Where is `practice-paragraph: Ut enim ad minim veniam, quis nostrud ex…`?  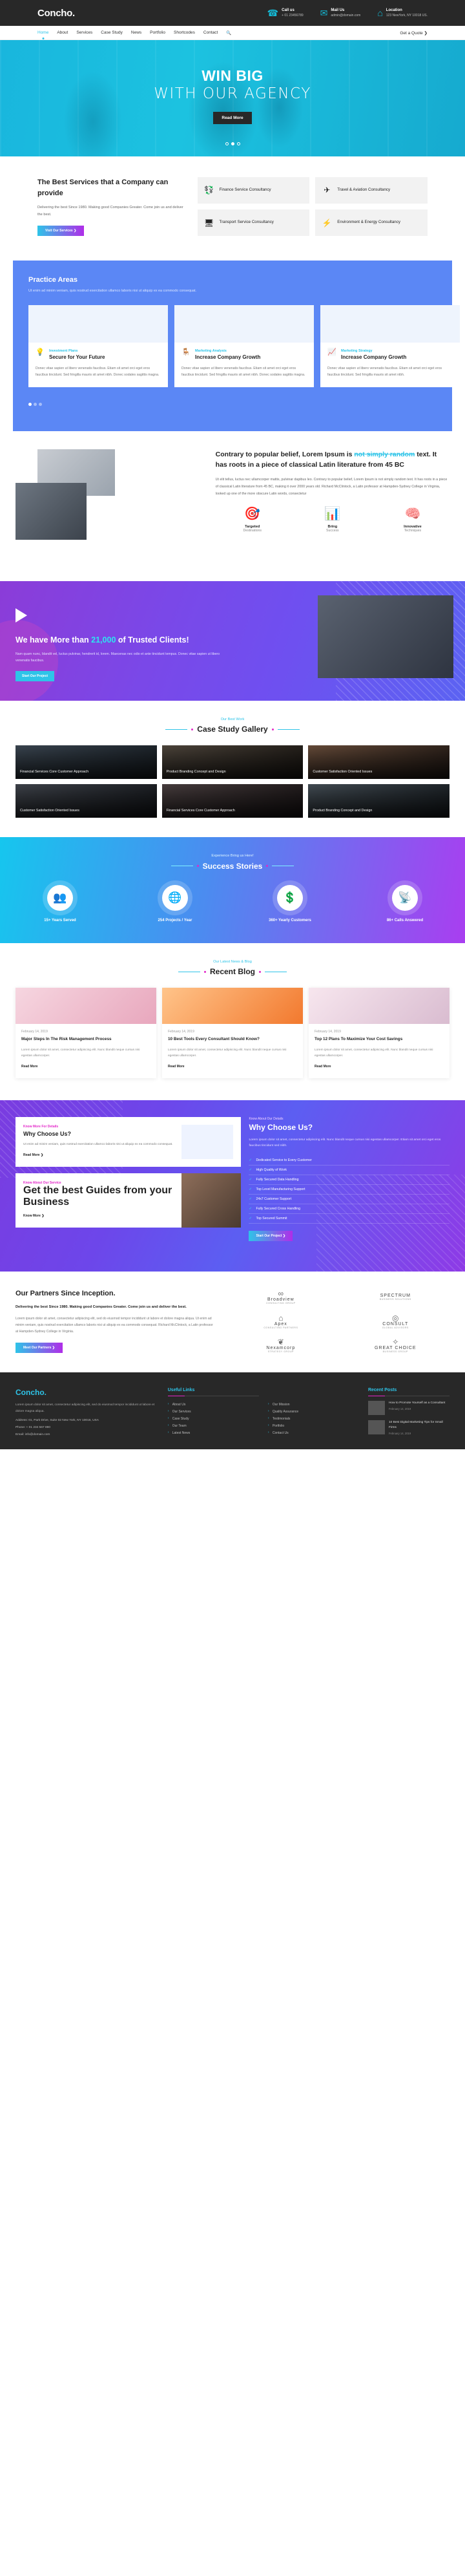 practice-paragraph: Ut enim ad minim veniam, quis nostrud ex… is located at coordinates (112, 291).